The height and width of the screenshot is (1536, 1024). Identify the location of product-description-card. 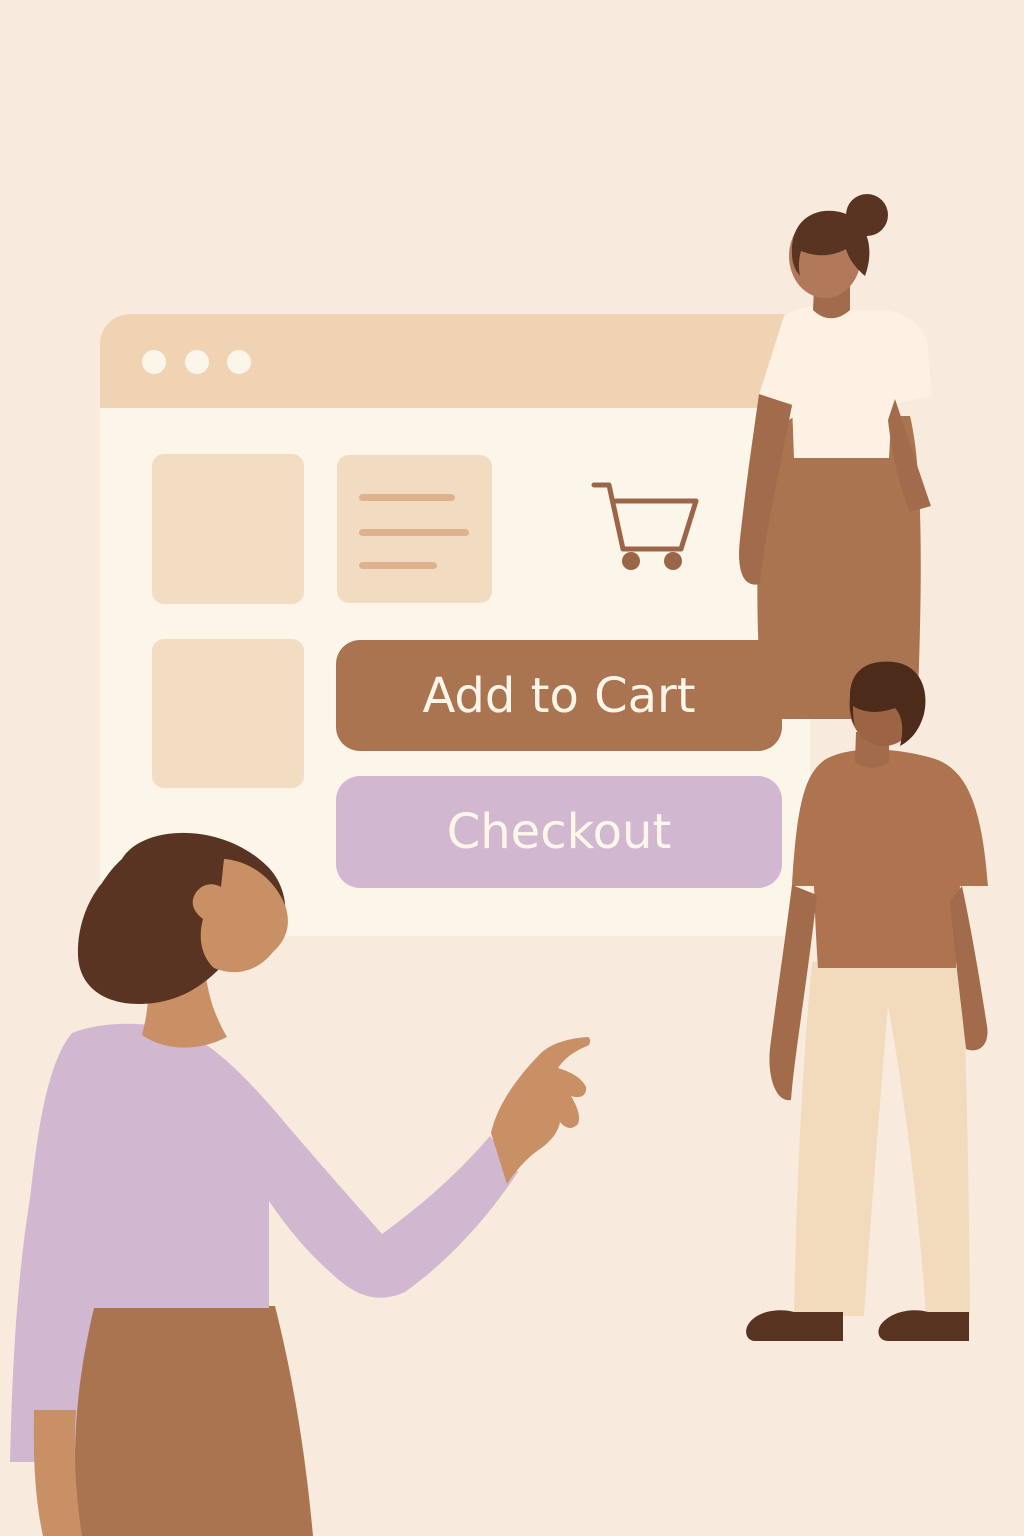
(414, 529).